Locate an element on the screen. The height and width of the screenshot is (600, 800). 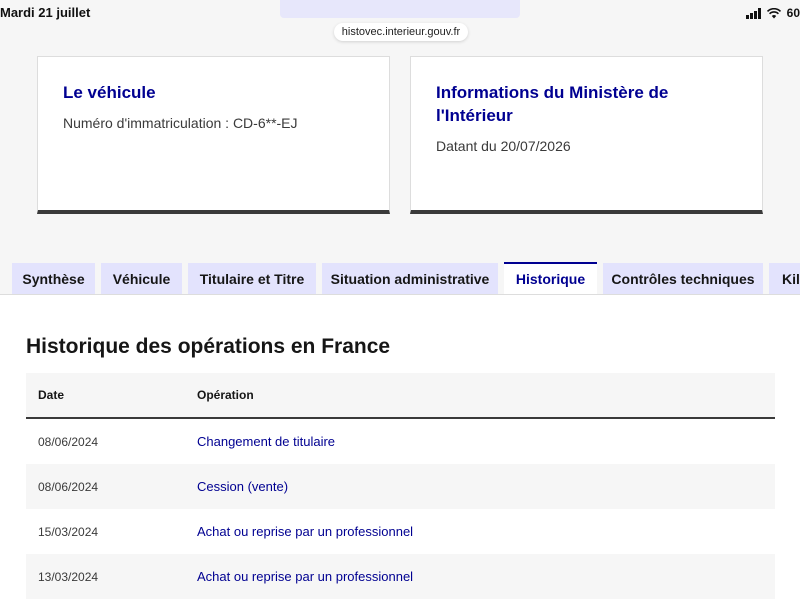
row-operation-link: Changement de titulaire is located at coordinates (486, 441).